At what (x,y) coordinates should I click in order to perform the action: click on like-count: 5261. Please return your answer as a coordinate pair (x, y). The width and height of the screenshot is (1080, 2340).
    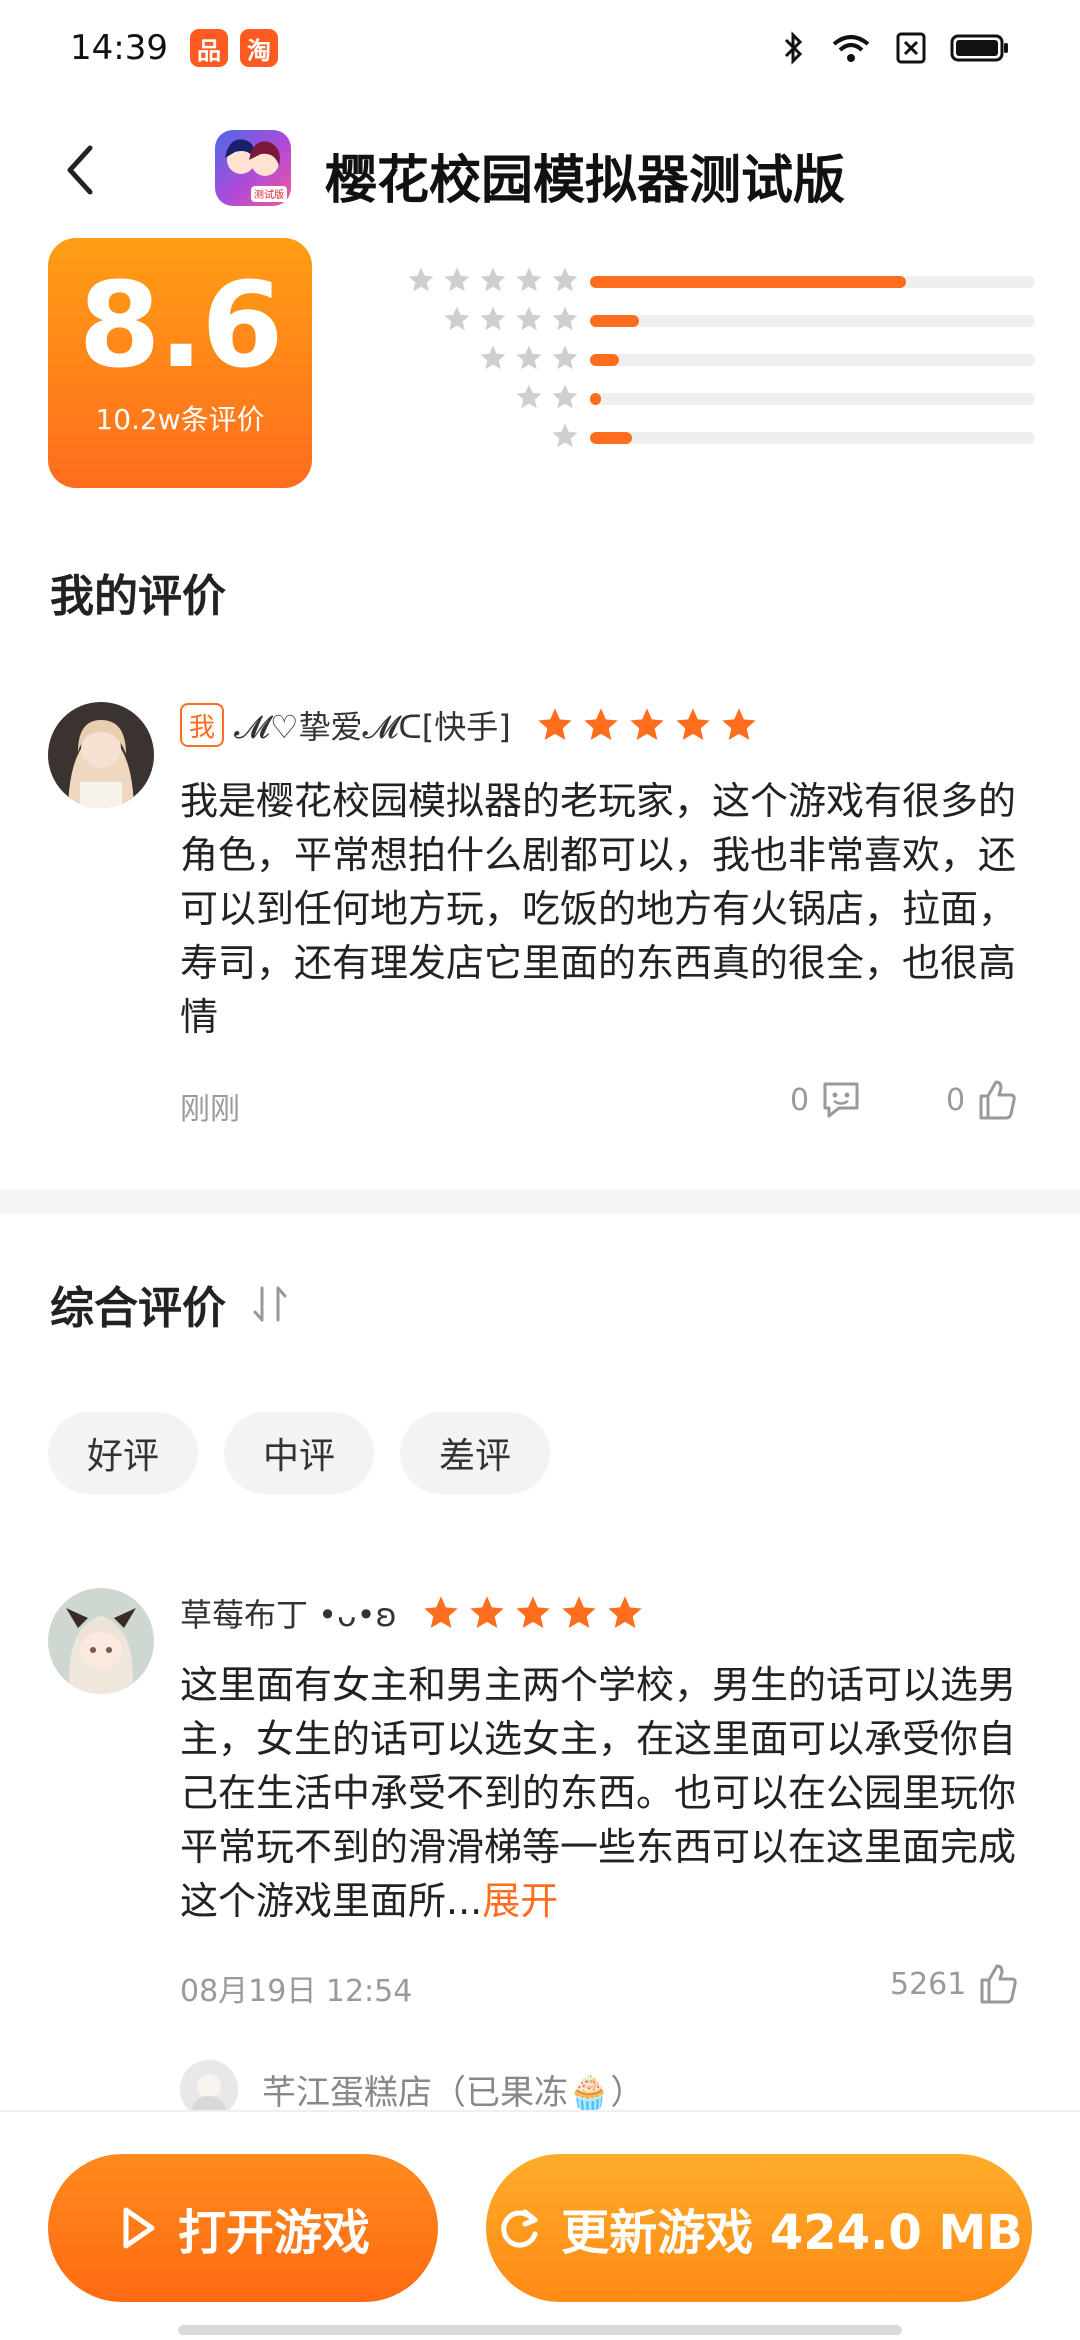
    Looking at the image, I should click on (928, 1984).